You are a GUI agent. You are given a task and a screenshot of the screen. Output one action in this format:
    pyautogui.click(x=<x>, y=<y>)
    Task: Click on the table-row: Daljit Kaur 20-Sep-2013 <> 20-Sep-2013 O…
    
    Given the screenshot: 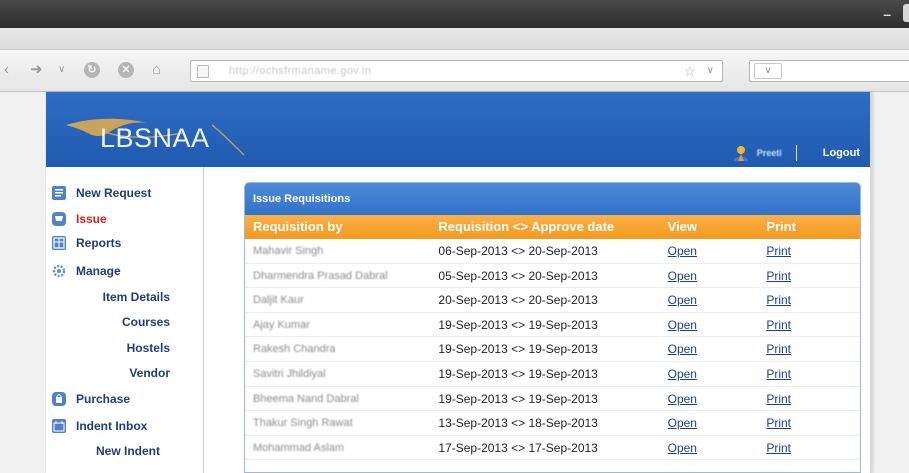 What is the action you would take?
    pyautogui.click(x=552, y=300)
    